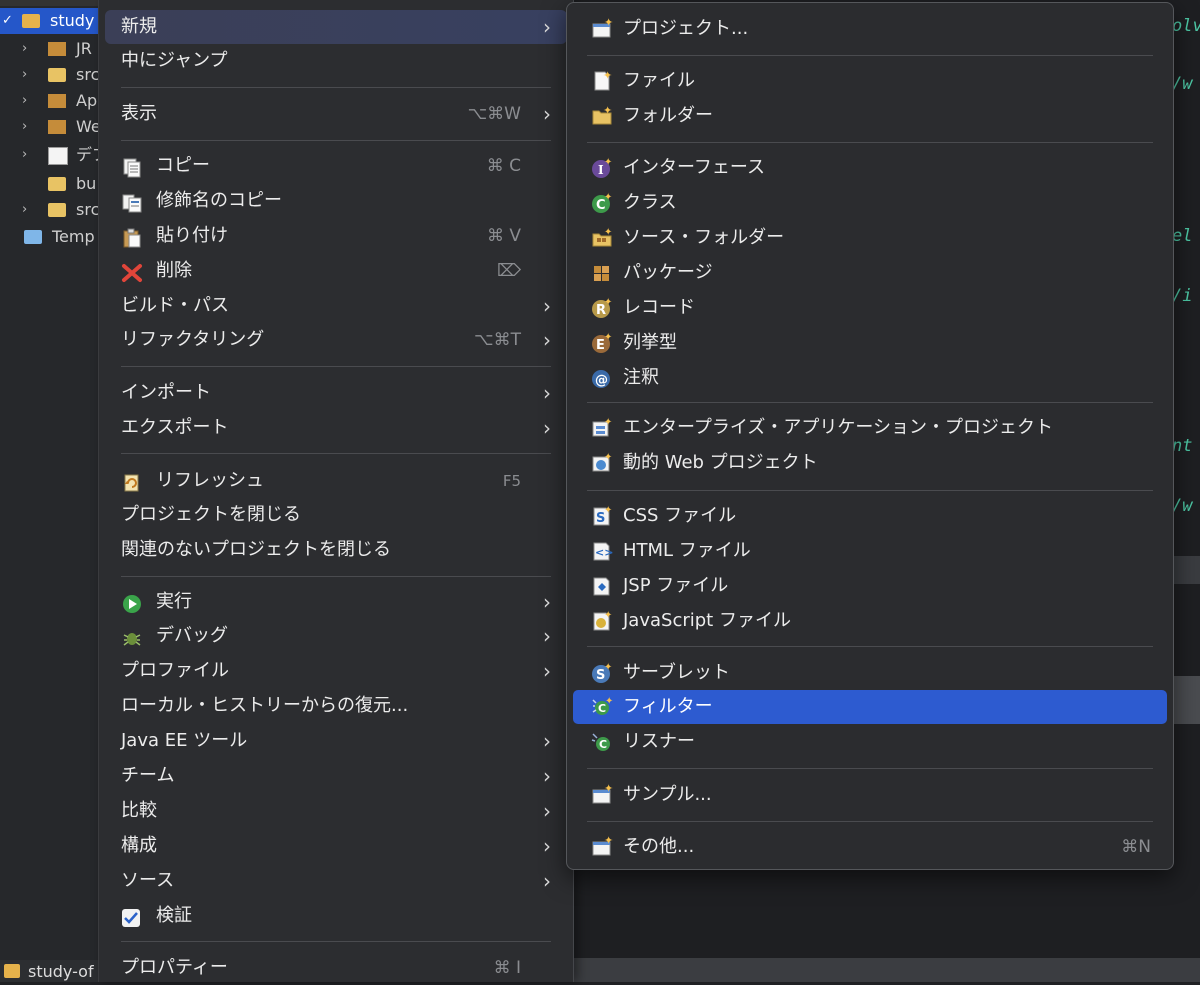 The image size is (1200, 985). What do you see at coordinates (870, 586) in the screenshot?
I see `submenu-item-jsp-file: JSP ファイル` at bounding box center [870, 586].